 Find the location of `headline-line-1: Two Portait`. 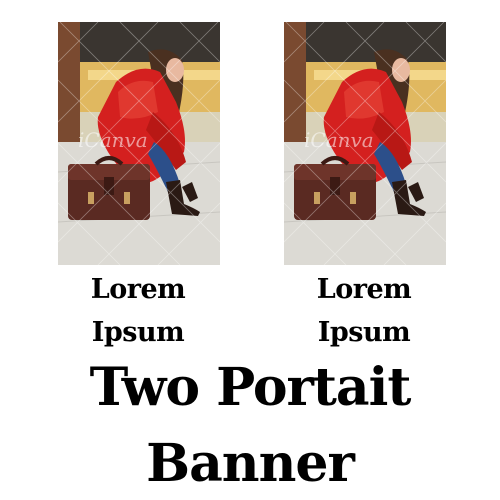

headline-line-1: Two Portait is located at coordinates (250, 387).